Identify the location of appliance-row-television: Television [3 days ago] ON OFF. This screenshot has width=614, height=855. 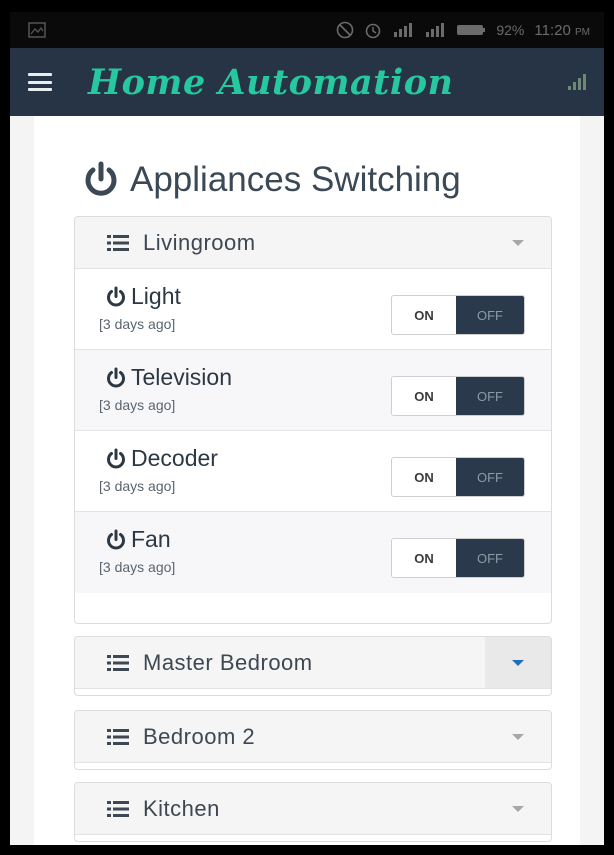
(313, 390).